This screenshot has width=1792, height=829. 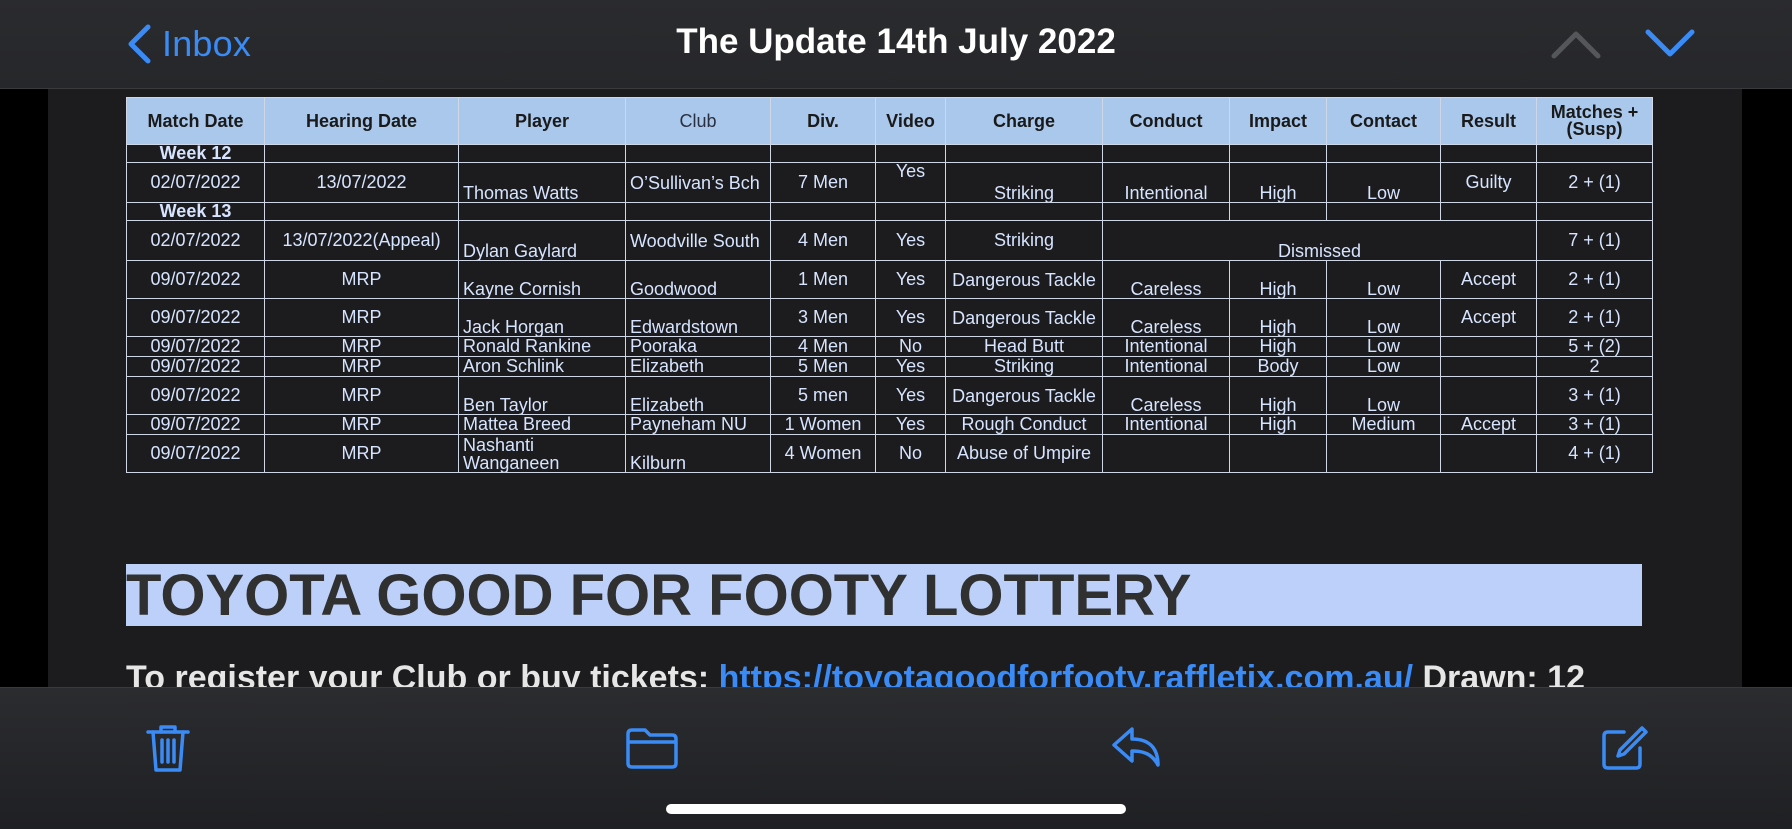 What do you see at coordinates (1488, 121) in the screenshot?
I see `column-header: Result` at bounding box center [1488, 121].